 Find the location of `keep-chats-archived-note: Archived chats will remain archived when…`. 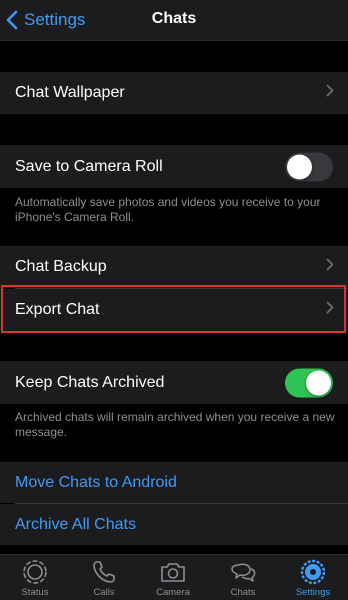

keep-chats-archived-note: Archived chats will remain archived when… is located at coordinates (175, 424).